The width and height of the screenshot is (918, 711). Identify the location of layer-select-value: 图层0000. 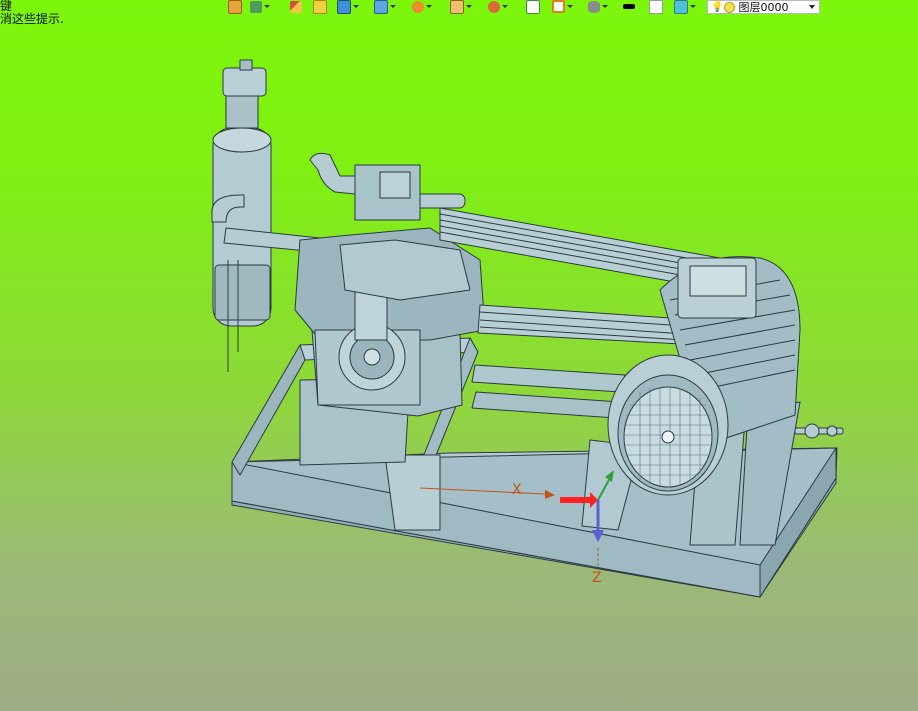
(763, 7).